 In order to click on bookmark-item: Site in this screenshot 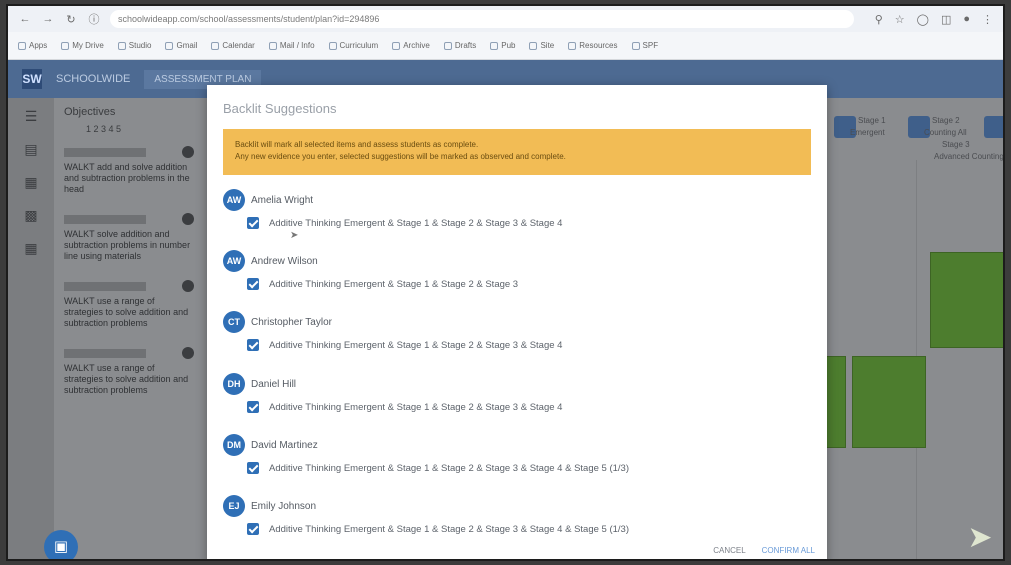, I will do `click(541, 45)`.